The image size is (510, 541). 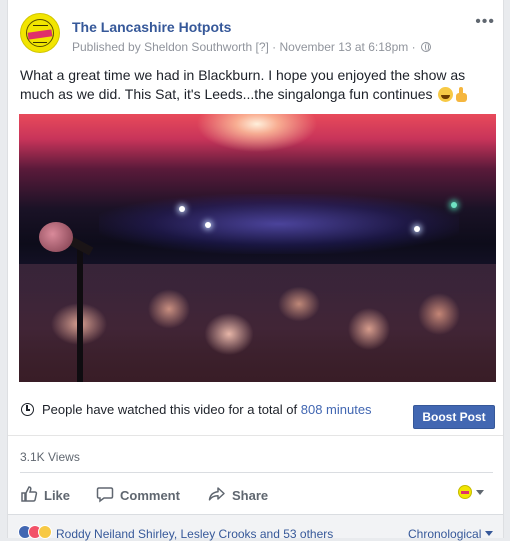 I want to click on like-button: Like, so click(x=45, y=494).